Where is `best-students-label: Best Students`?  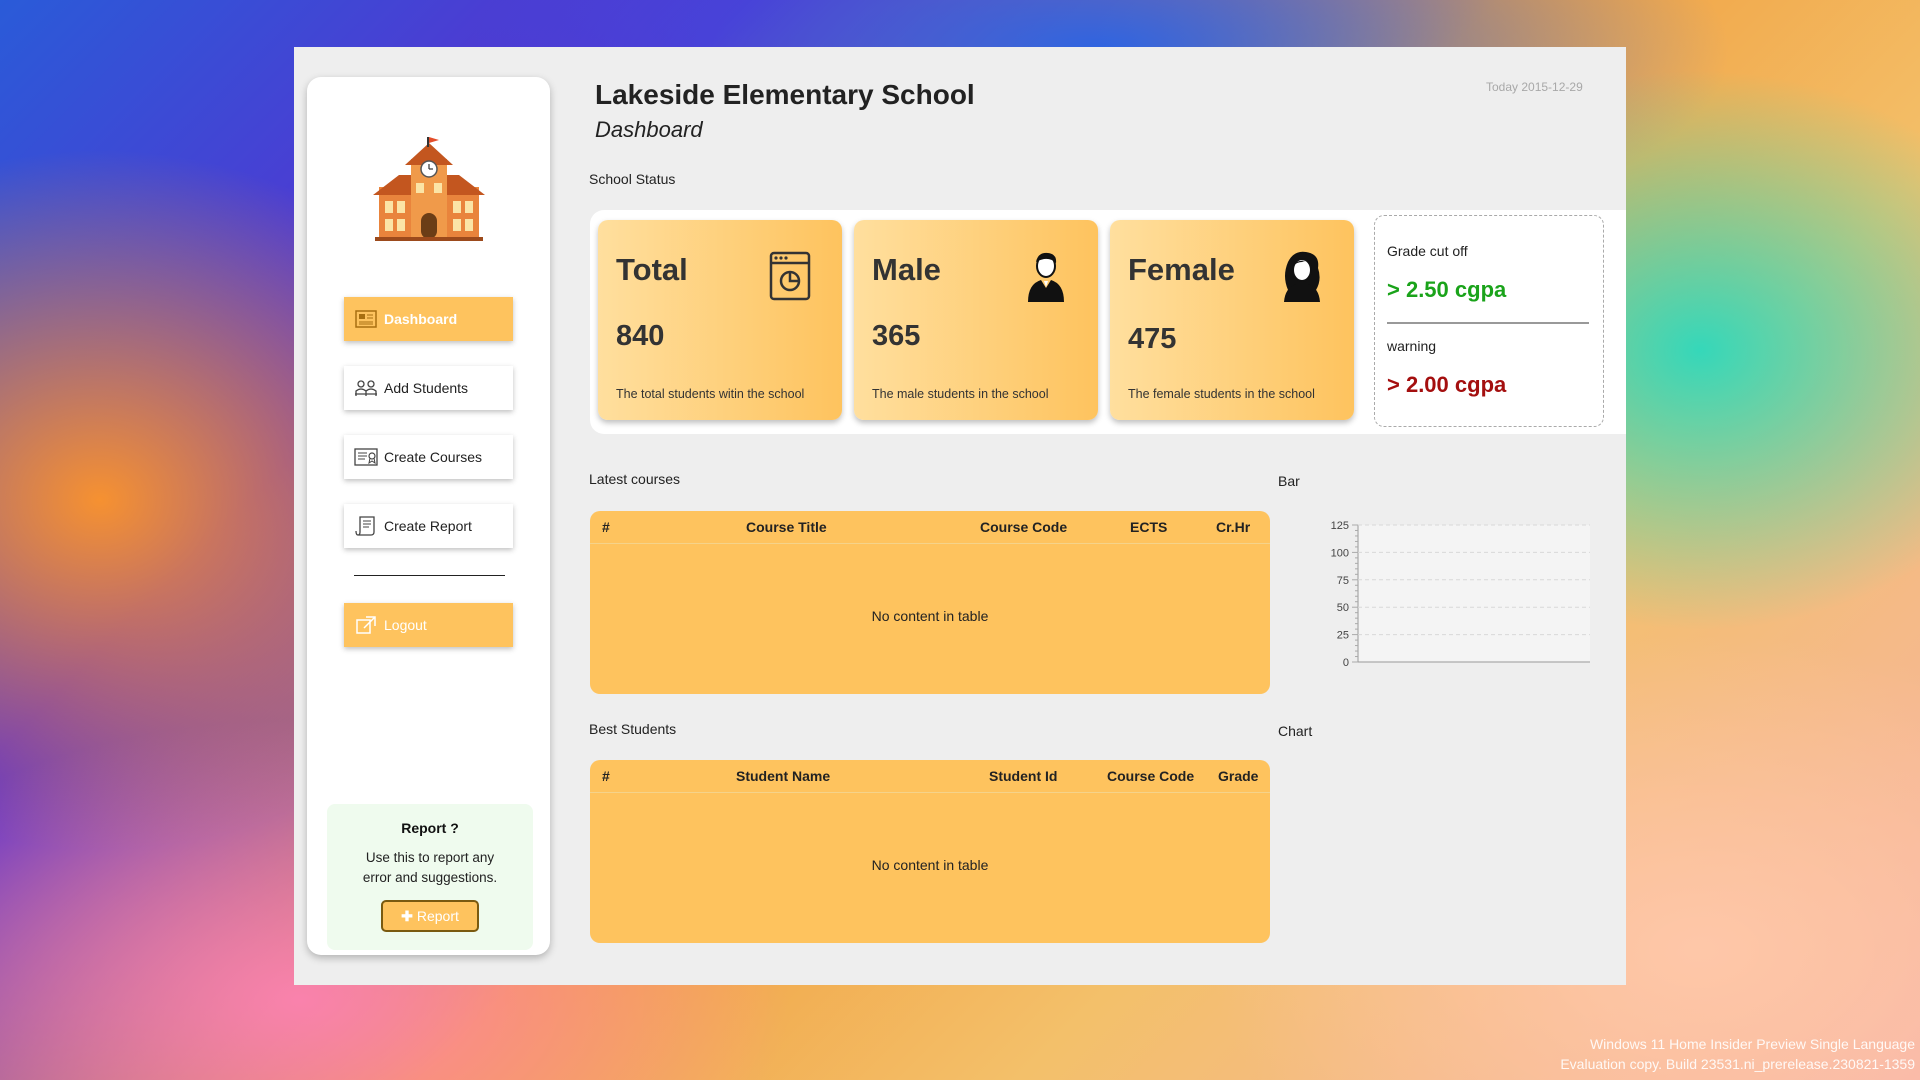
best-students-label: Best Students is located at coordinates (633, 729).